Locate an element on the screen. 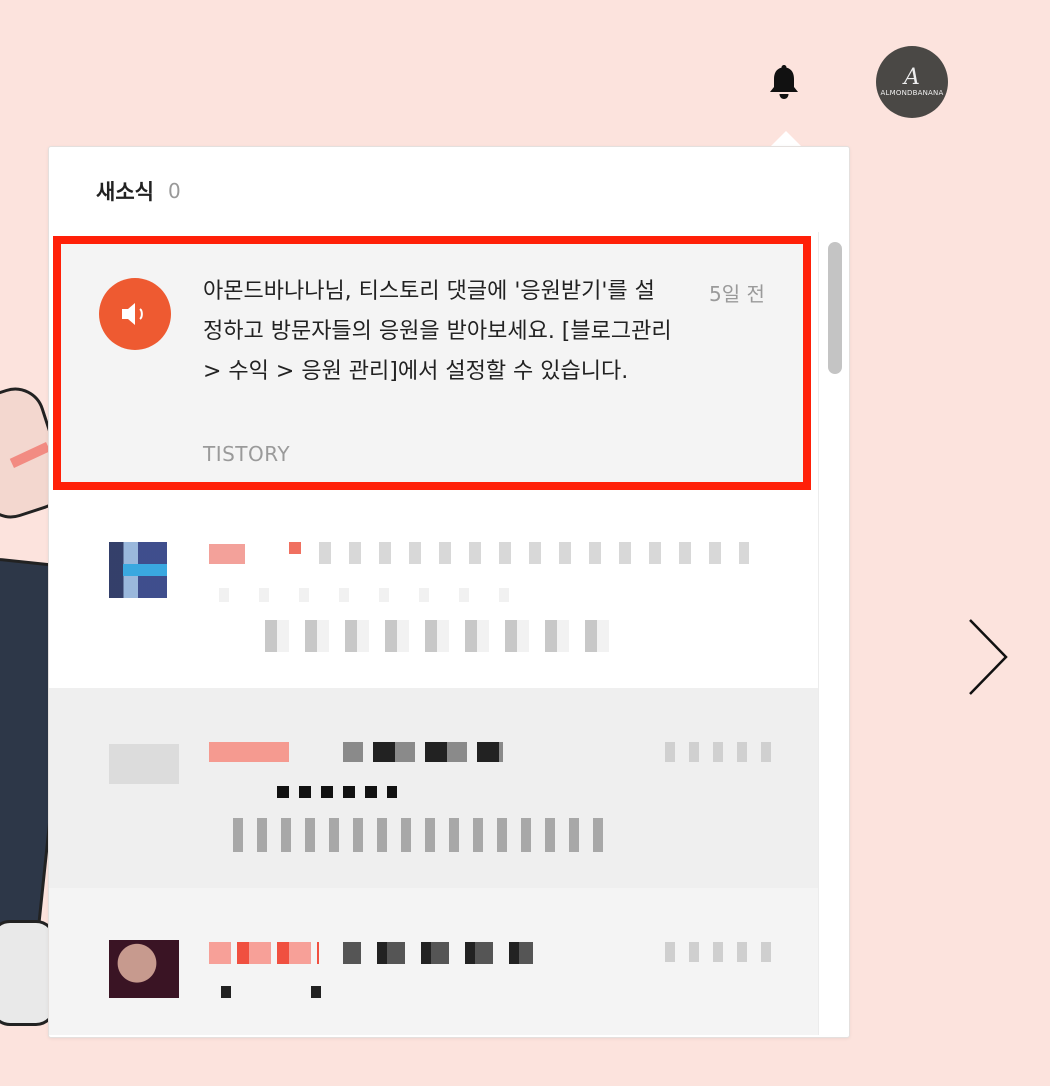 The width and height of the screenshot is (1050, 1086). scrollbar-thumb is located at coordinates (835, 308).